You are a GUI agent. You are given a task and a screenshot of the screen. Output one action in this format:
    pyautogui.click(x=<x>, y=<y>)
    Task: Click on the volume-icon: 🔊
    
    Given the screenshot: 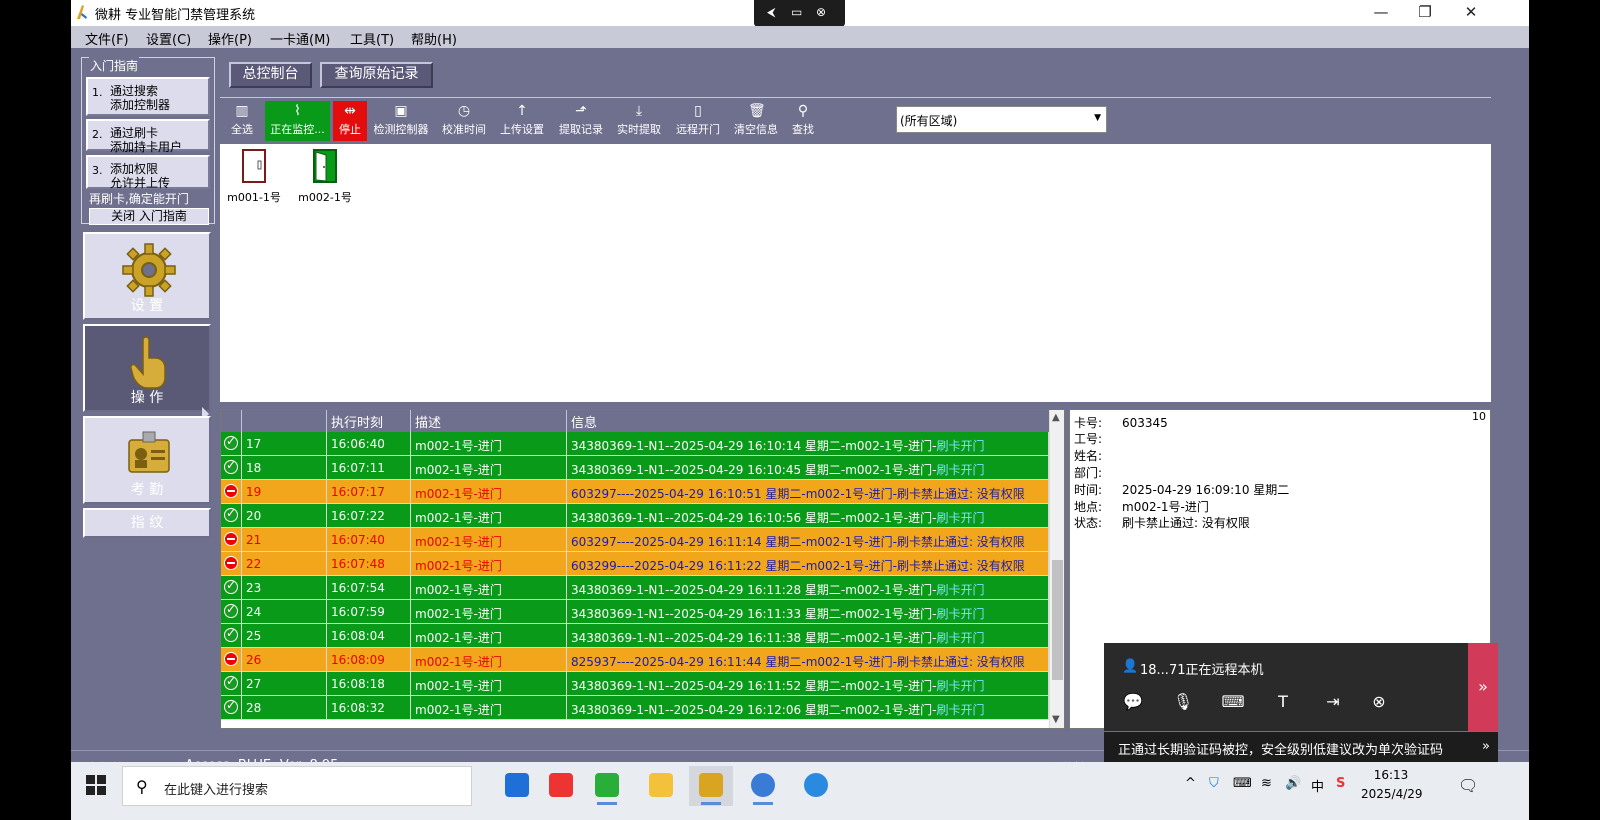 What is the action you would take?
    pyautogui.click(x=1293, y=783)
    